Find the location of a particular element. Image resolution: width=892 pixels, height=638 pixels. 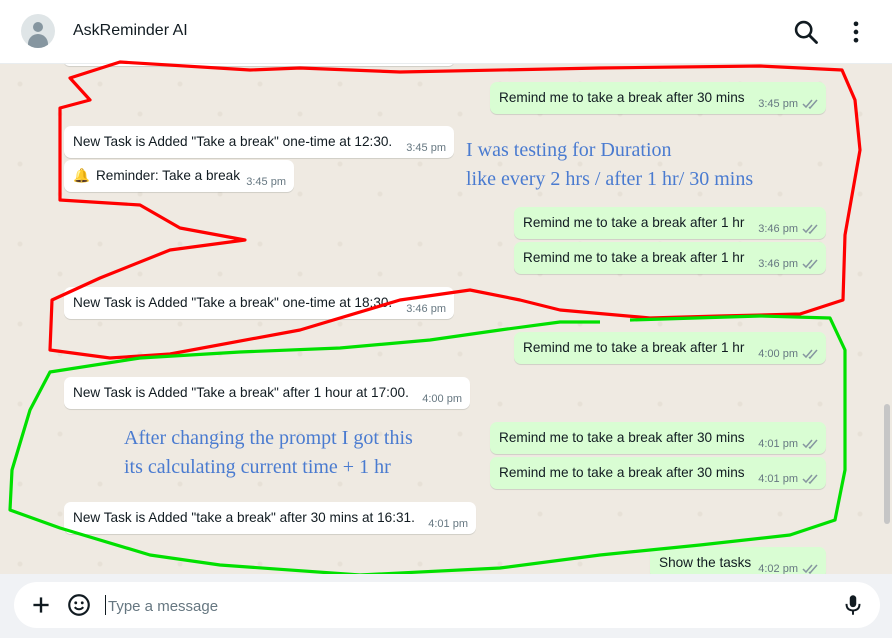

annotation-line: like every 2 hrs / after 1 hr/ 30 mins is located at coordinates (610, 179).